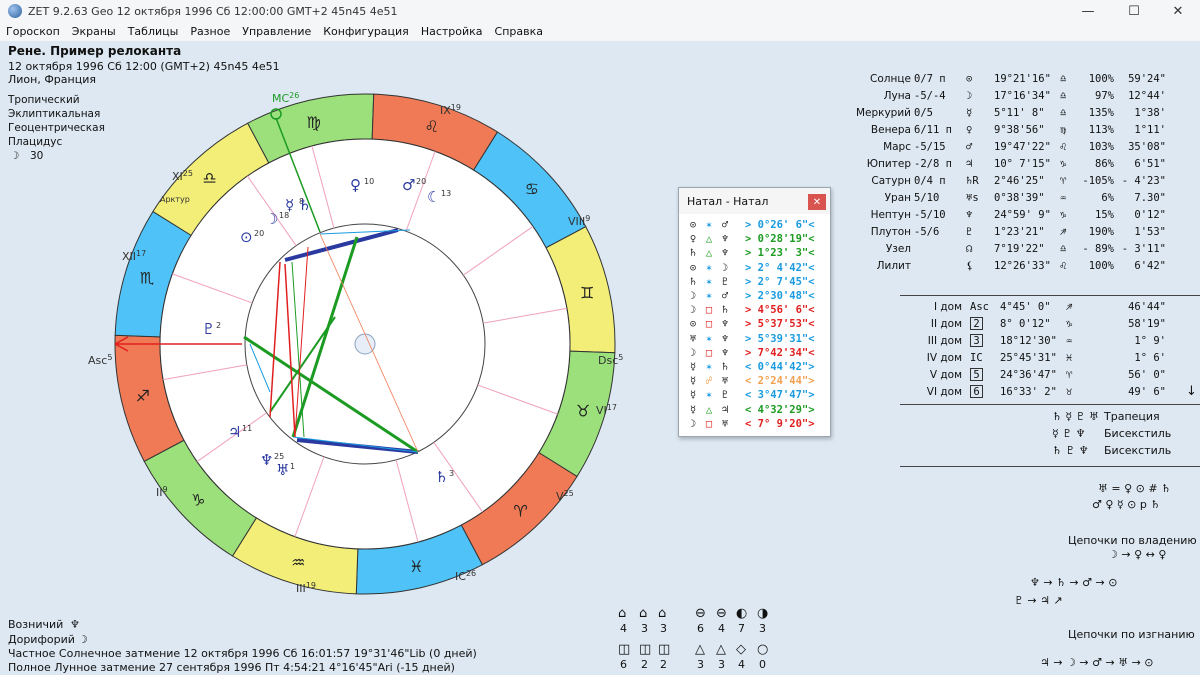 This screenshot has height=675, width=1200. Describe the element at coordinates (1025, 323) in the screenshot. I see `house-longitude: 8° 0'12"` at that location.